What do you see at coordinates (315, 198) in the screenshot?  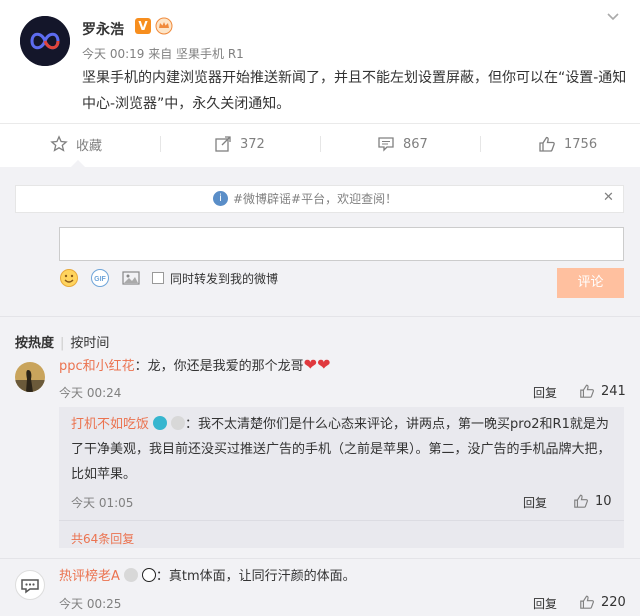 I see `notice-text: #微博辟谣#平台，欢迎查阅！` at bounding box center [315, 198].